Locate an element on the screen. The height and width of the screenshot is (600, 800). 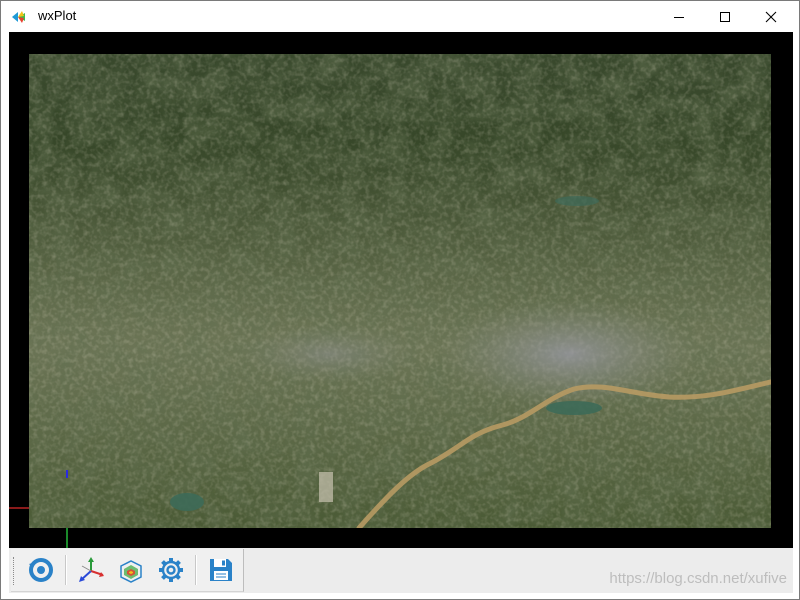
minimize-icon is located at coordinates (679, 17).